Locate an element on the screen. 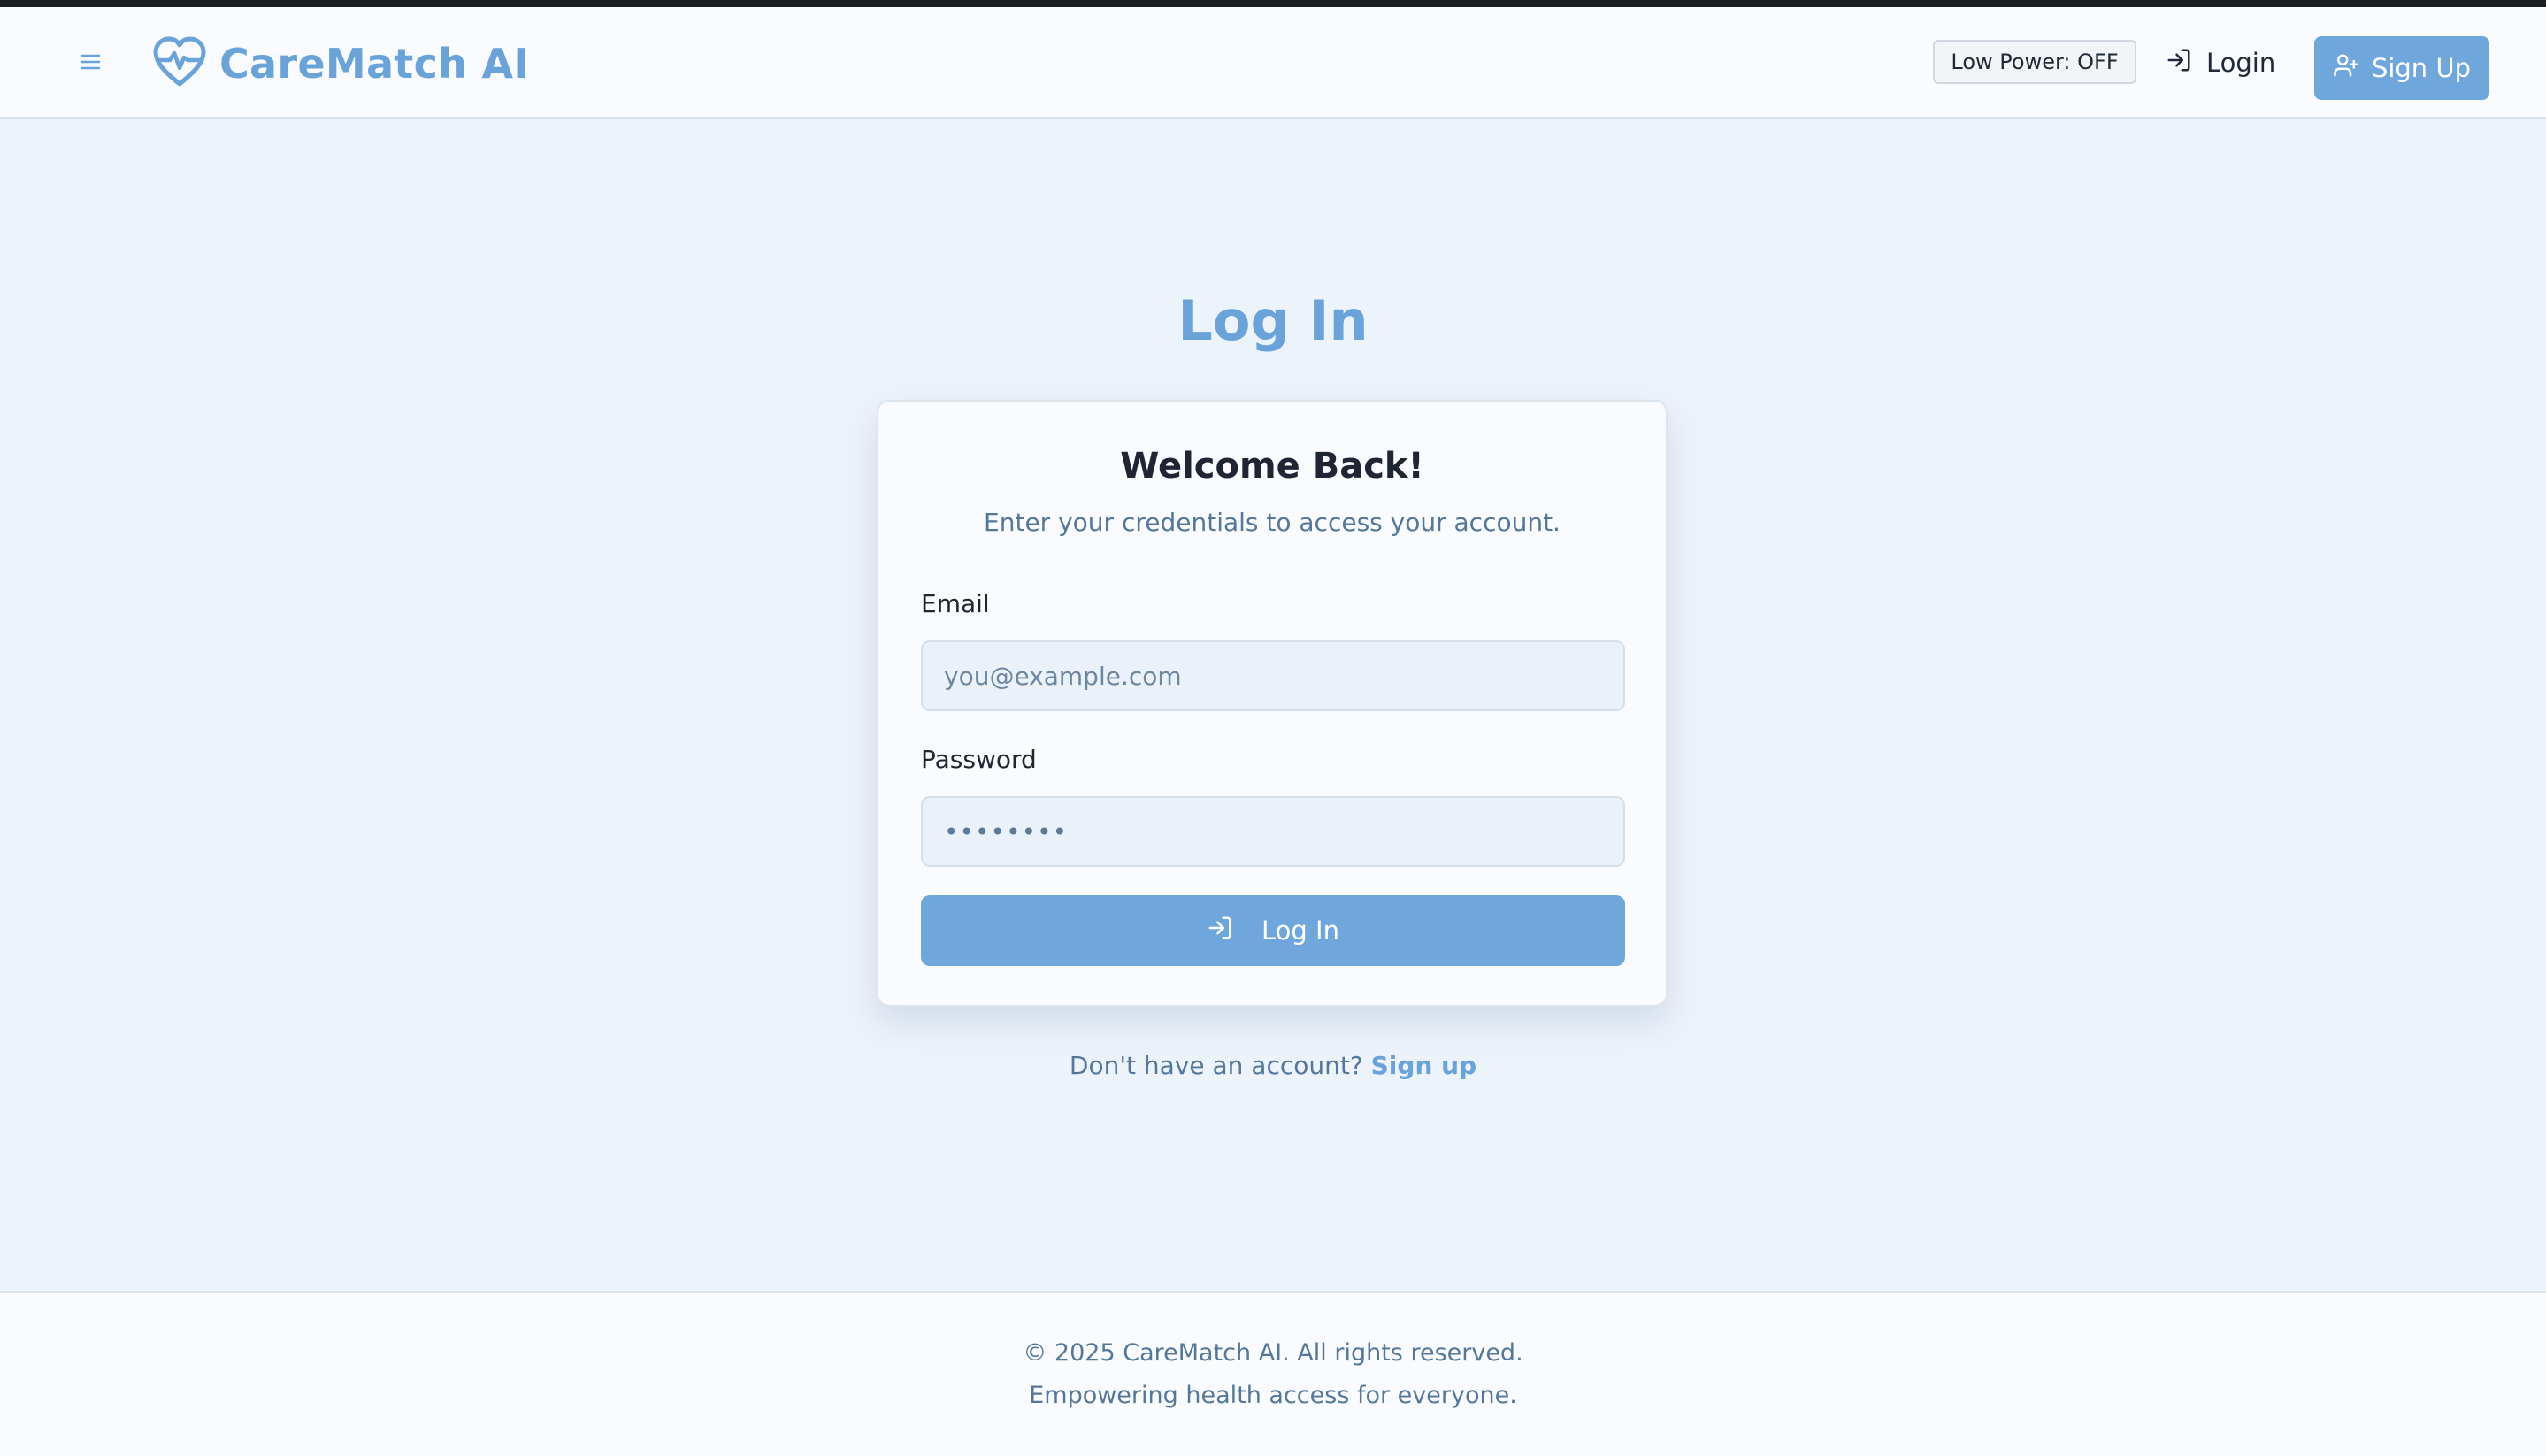  login-submit-button: Log In is located at coordinates (1273, 930).